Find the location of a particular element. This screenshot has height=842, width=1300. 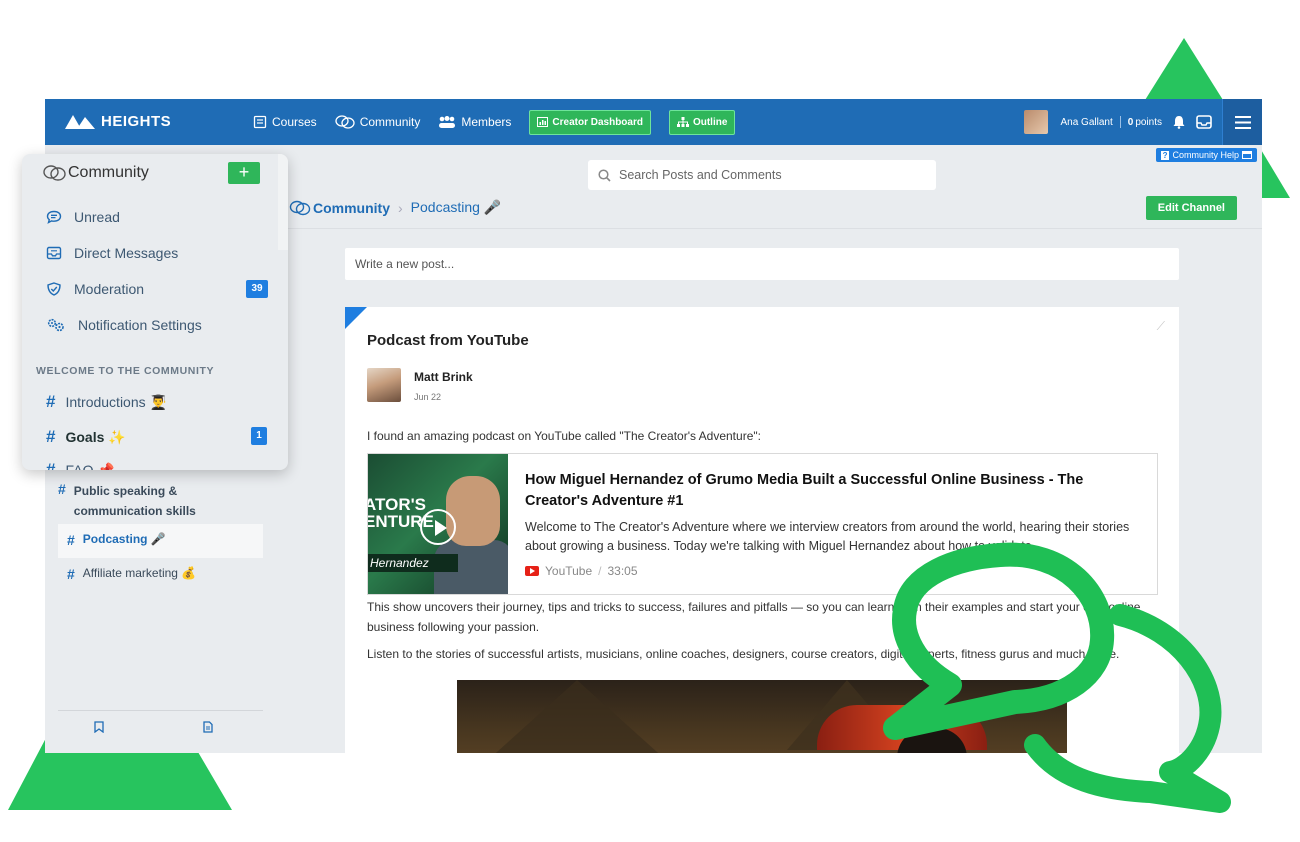

author-avatar is located at coordinates (384, 385).